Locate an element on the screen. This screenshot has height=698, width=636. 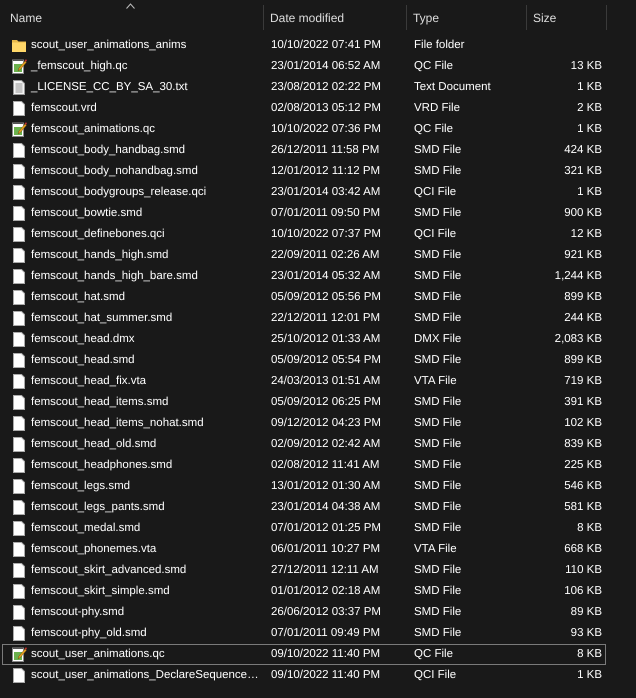
file-size: 225 KB is located at coordinates (583, 465).